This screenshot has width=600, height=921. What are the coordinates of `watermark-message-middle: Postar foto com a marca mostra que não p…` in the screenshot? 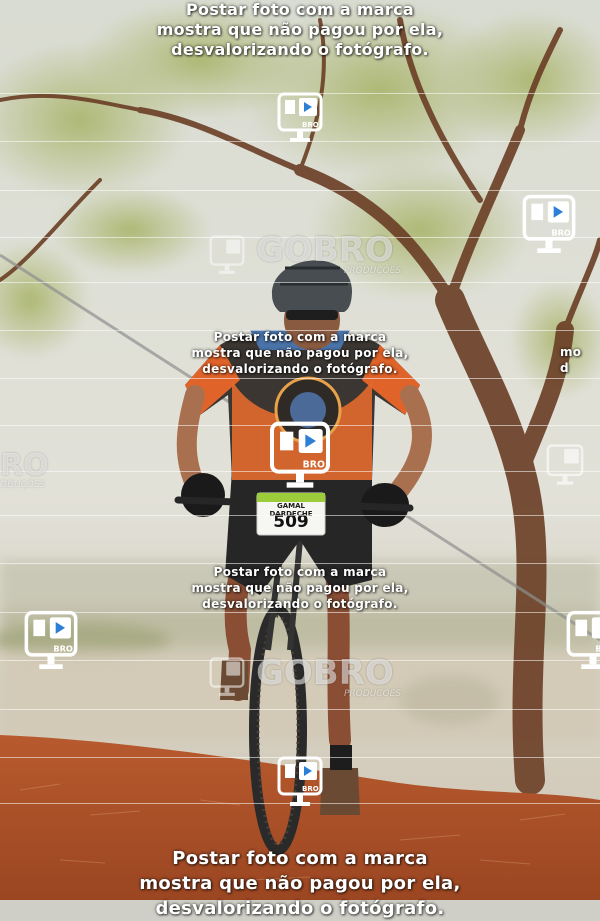 It's located at (300, 353).